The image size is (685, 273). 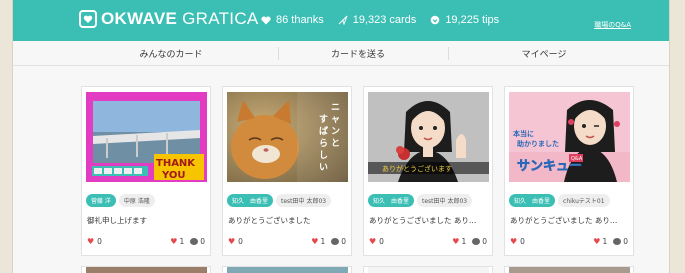 I want to click on card-tags: 菅藤 洋 中原 浩隆, so click(x=120, y=200).